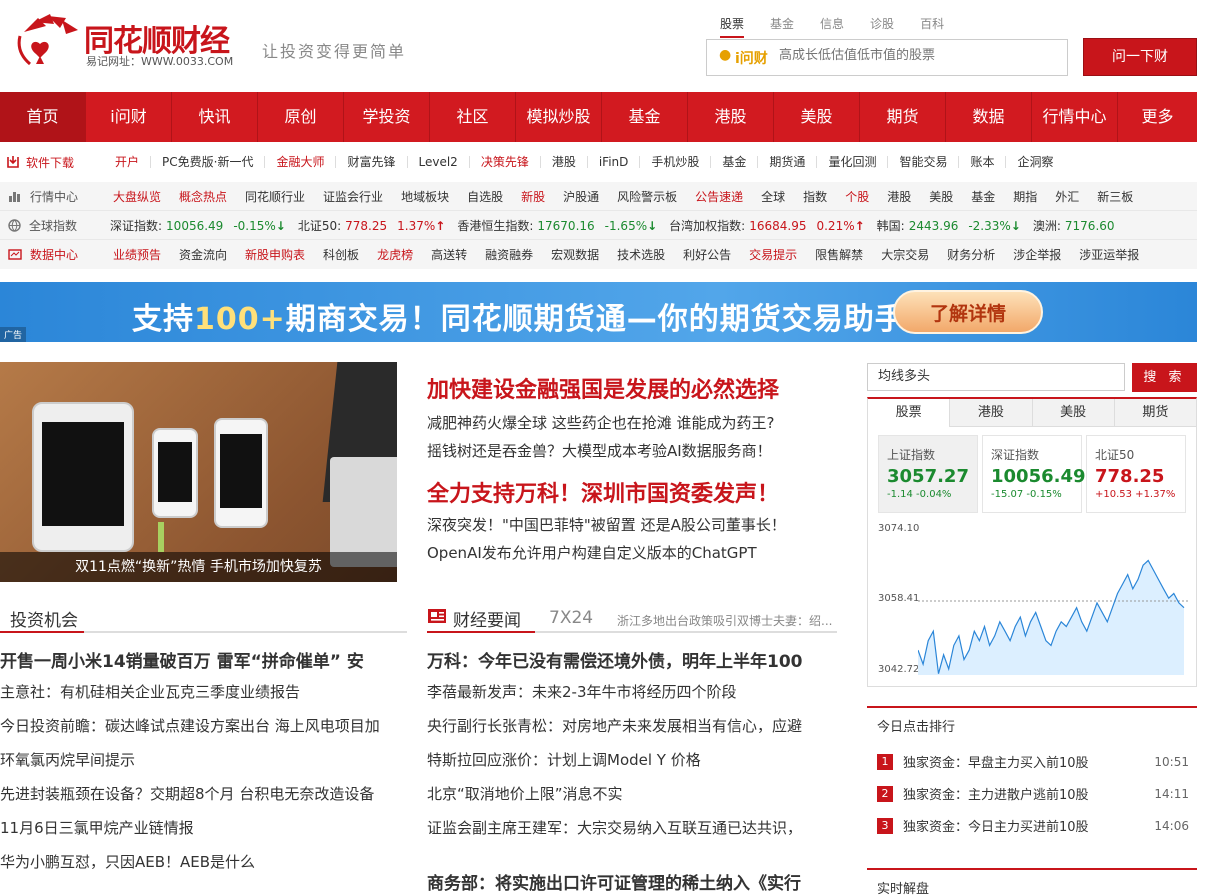 The height and width of the screenshot is (895, 1208). What do you see at coordinates (203, 827) in the screenshot?
I see `invest-news-item: 11月6日三氯甲烷产业链情报` at bounding box center [203, 827].